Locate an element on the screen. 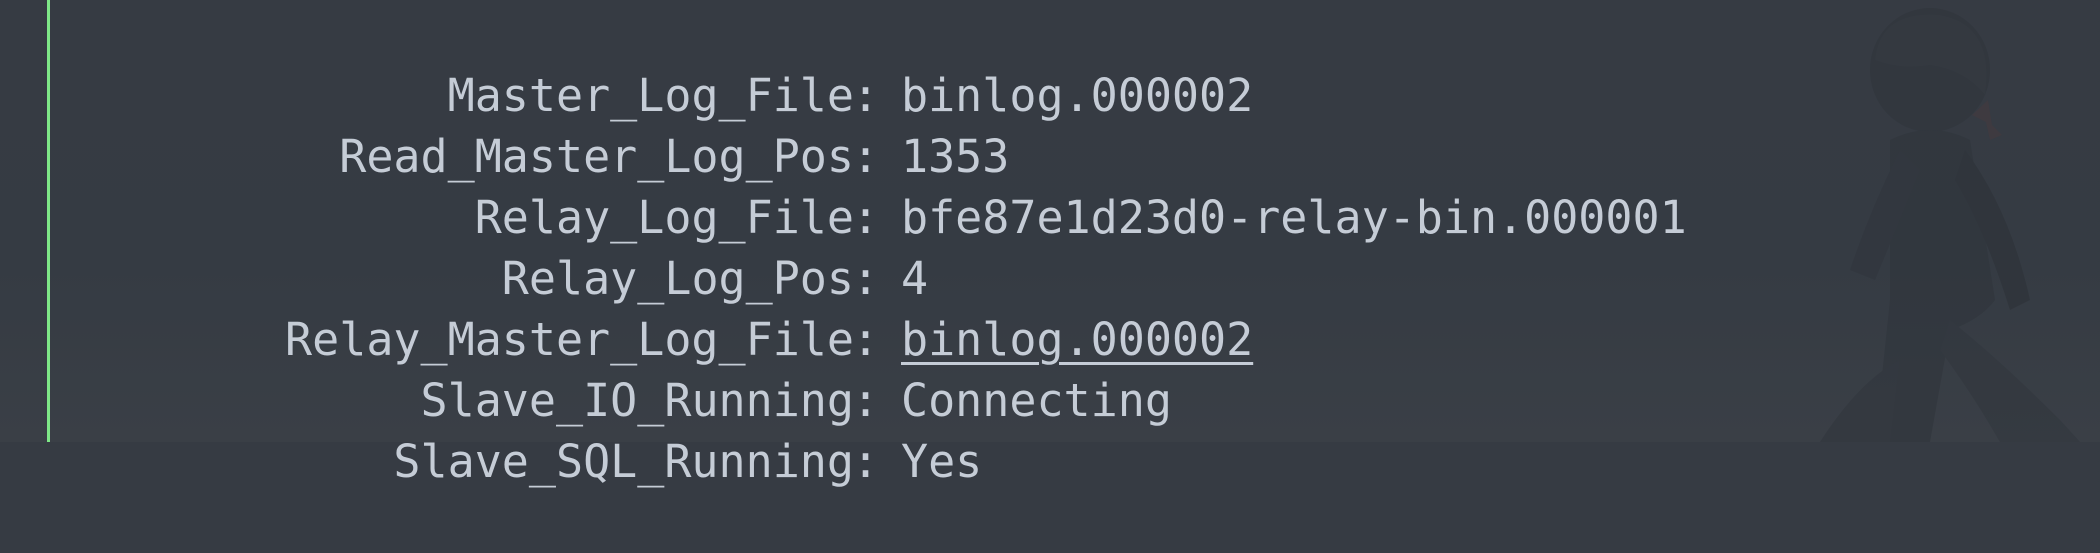 The width and height of the screenshot is (2100, 553). status-value: Yes is located at coordinates (942, 461).